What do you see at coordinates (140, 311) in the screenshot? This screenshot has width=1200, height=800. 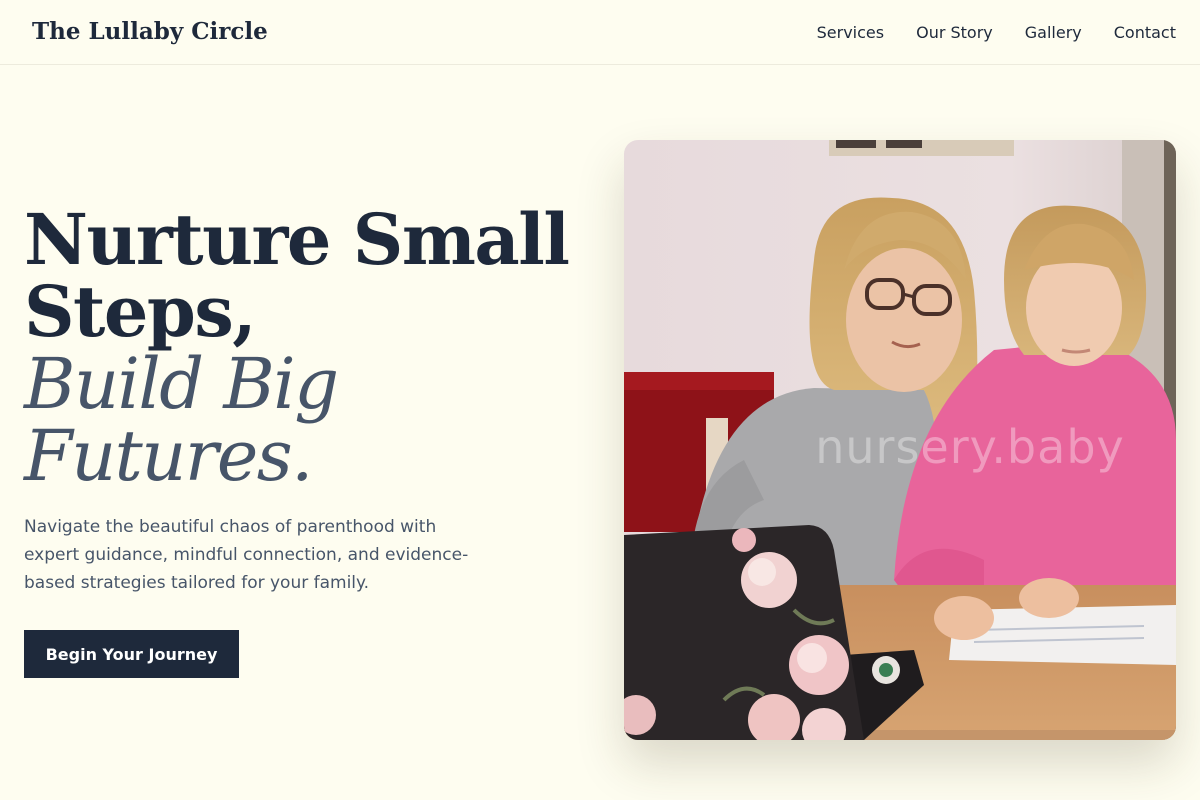 I see `hero-title-line-2: Steps,` at bounding box center [140, 311].